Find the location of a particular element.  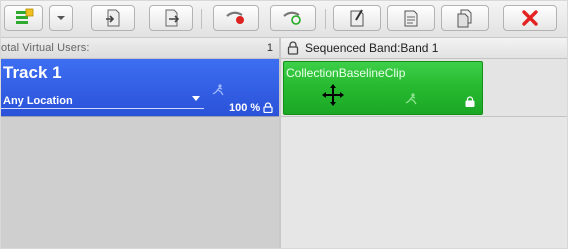

run-icon is located at coordinates (292, 18).